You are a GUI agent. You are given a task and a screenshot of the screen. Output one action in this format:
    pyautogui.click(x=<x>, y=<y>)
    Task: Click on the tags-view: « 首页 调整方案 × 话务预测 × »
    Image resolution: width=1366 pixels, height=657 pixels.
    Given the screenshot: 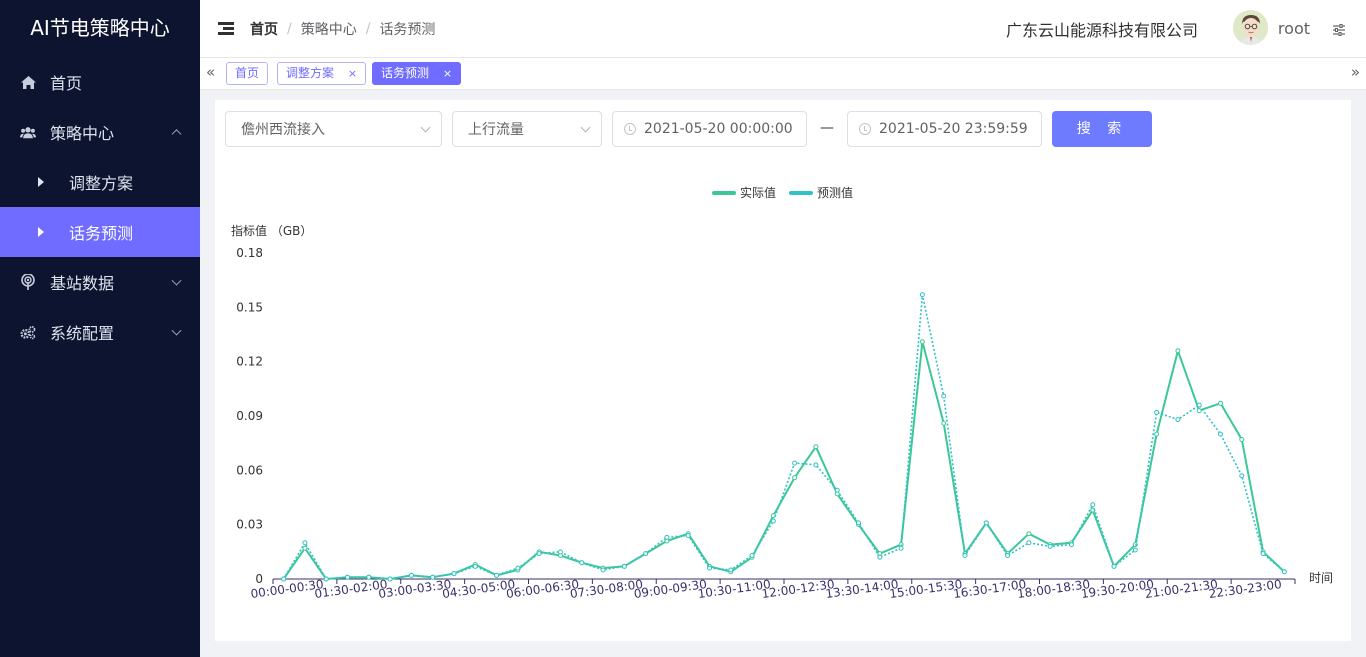 What is the action you would take?
    pyautogui.click(x=783, y=73)
    